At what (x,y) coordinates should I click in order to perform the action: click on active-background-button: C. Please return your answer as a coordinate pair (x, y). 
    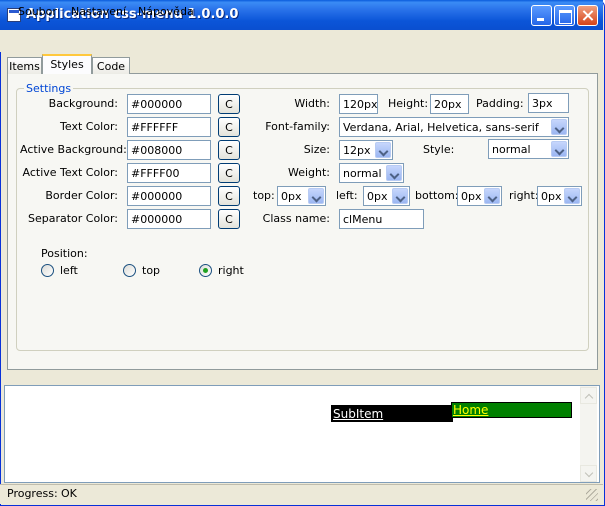
    Looking at the image, I should click on (229, 150).